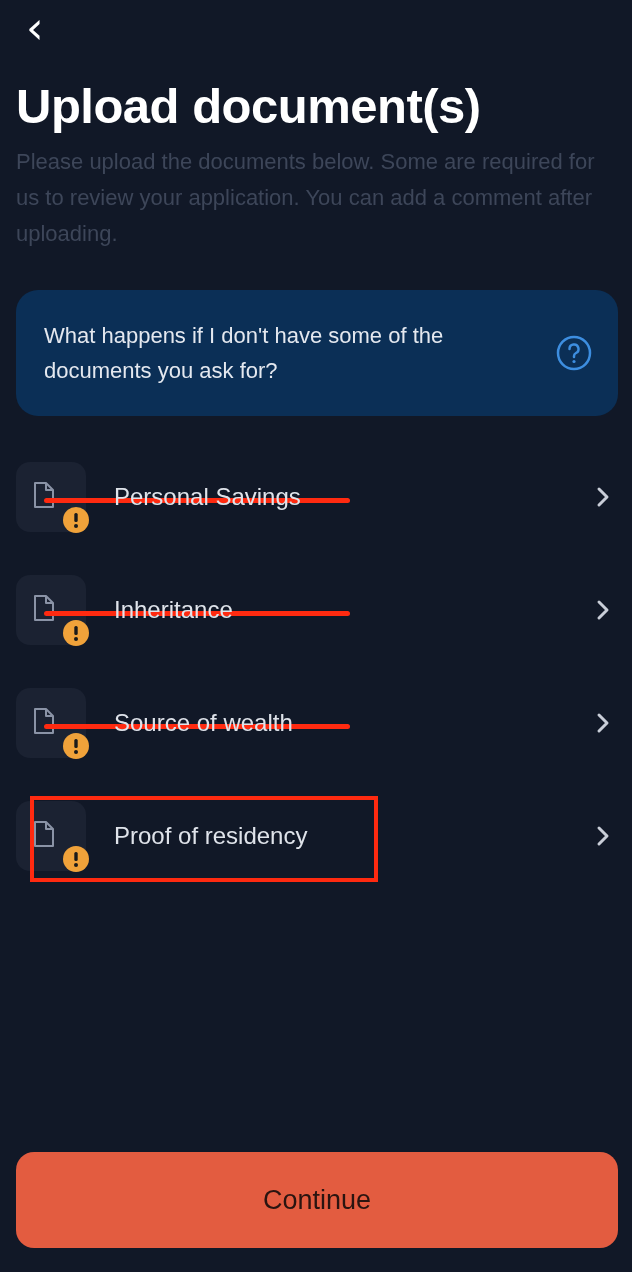 The height and width of the screenshot is (1272, 632). I want to click on info-card: What happens if I don't have some of the documents you ask for?, so click(317, 353).